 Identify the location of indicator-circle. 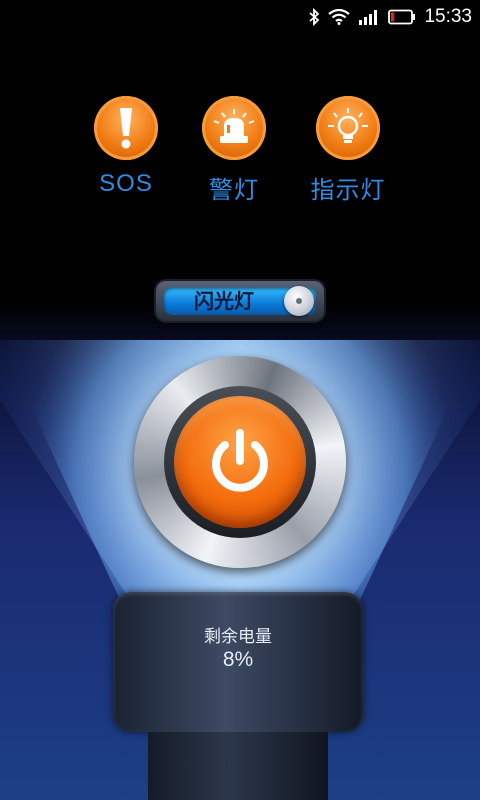
(348, 128).